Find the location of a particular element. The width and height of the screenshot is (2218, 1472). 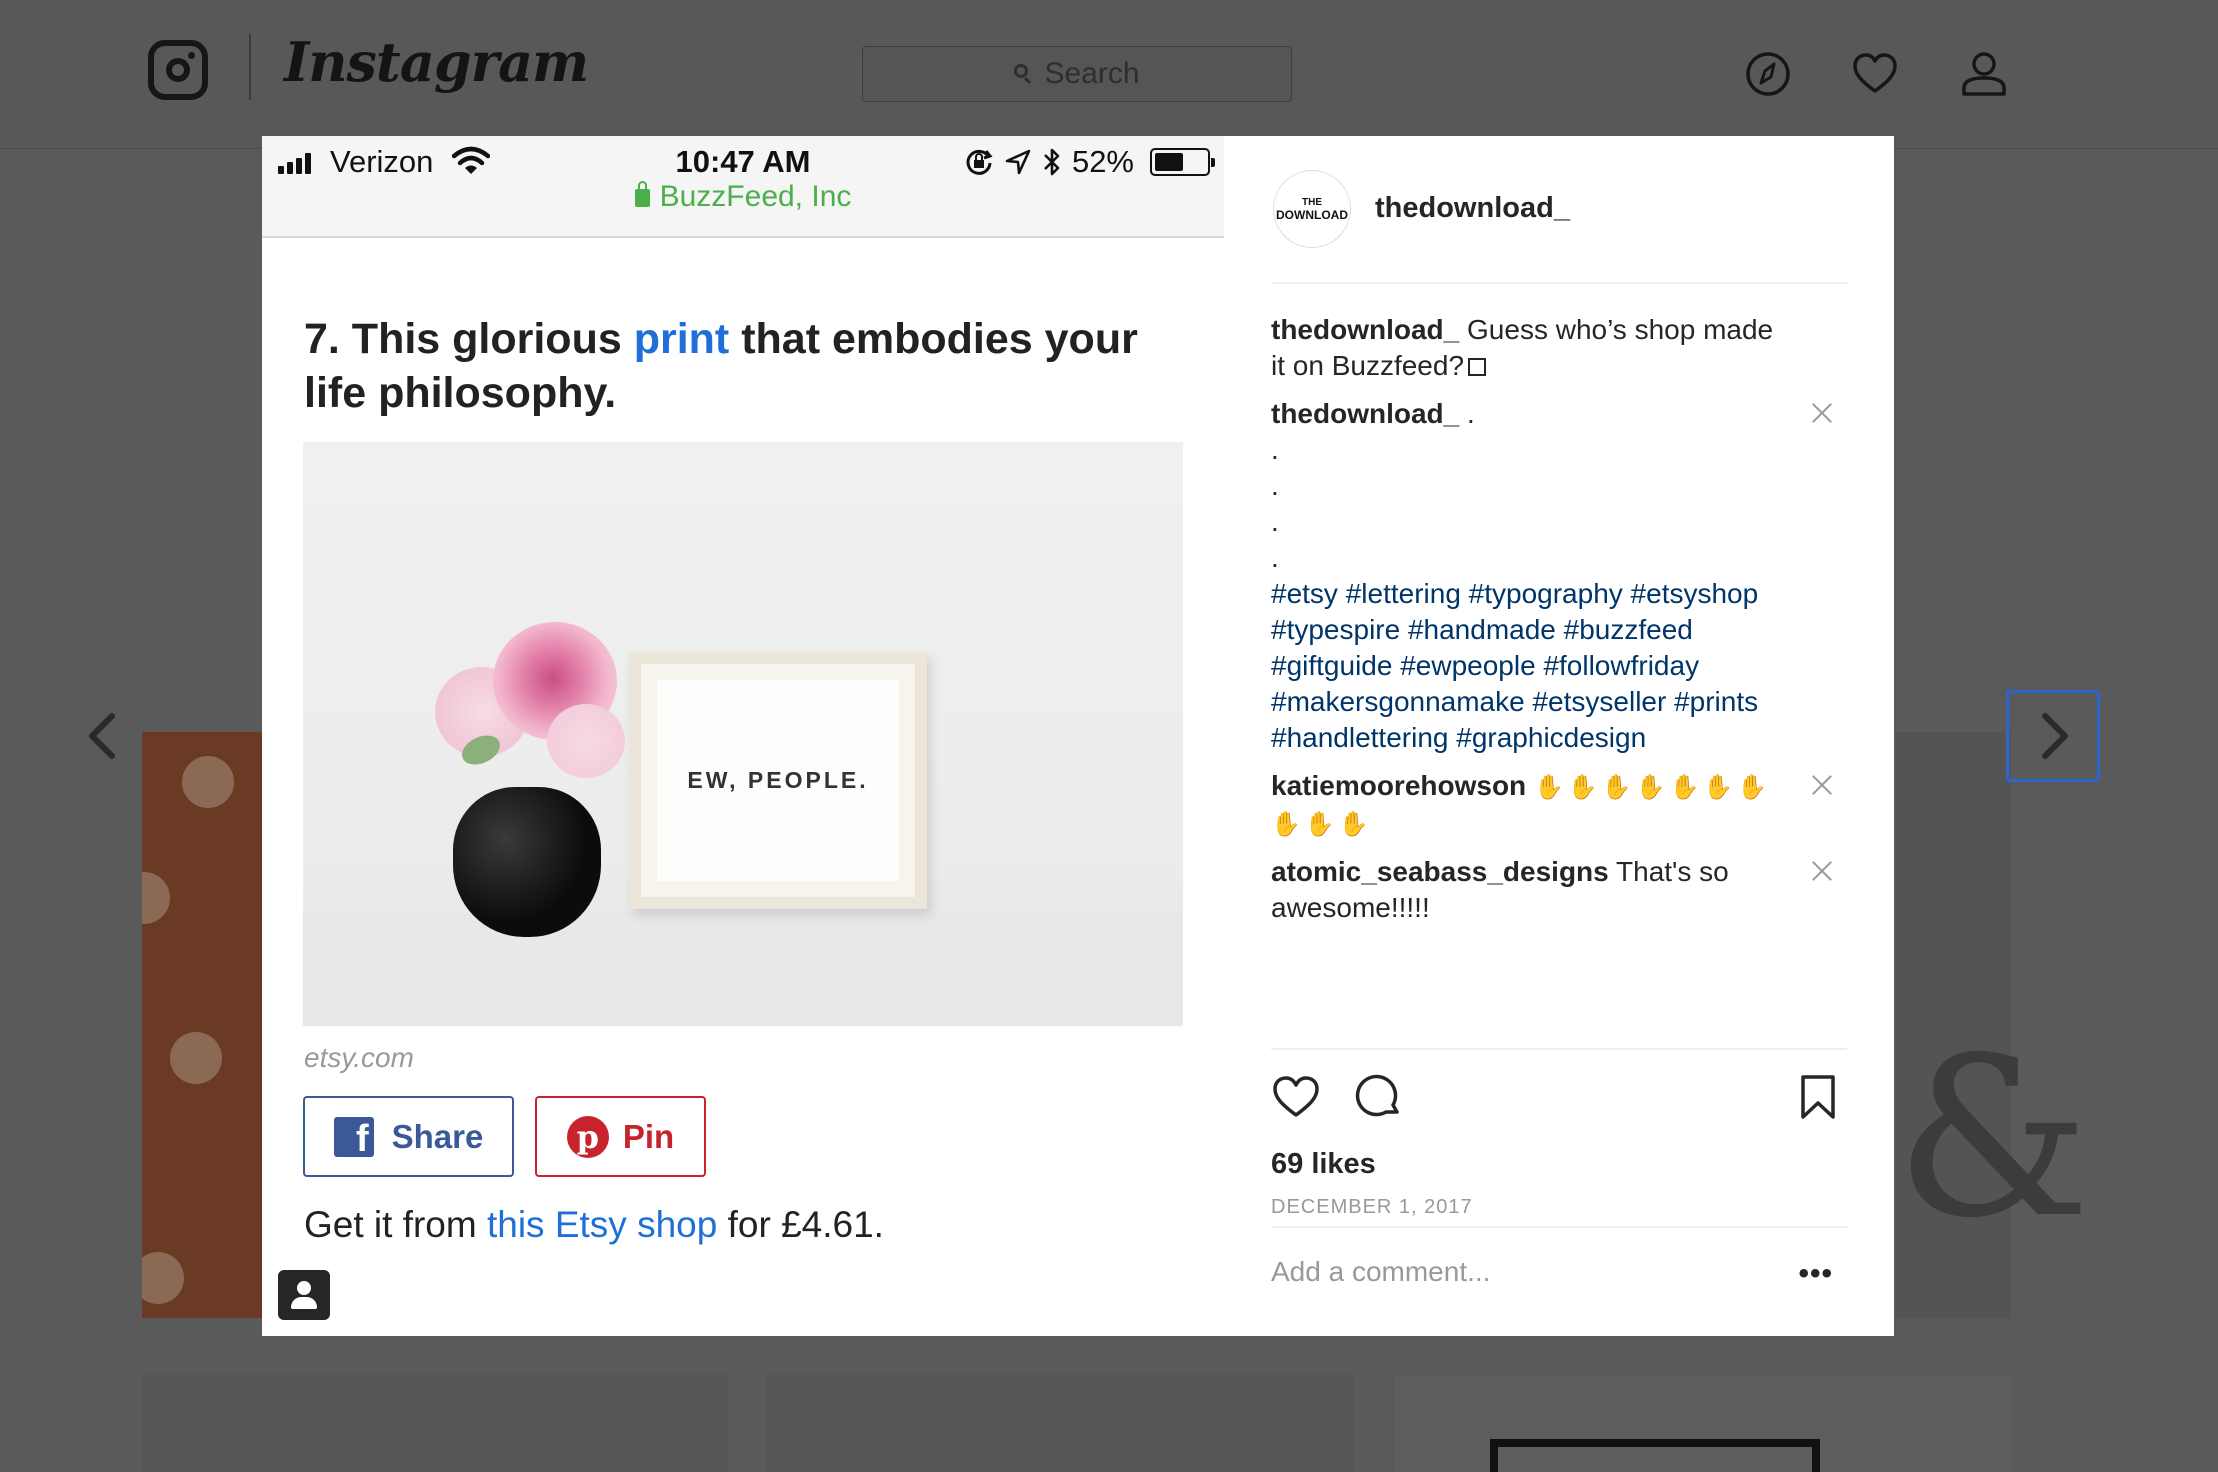

bluetooth-icon is located at coordinates (1052, 162).